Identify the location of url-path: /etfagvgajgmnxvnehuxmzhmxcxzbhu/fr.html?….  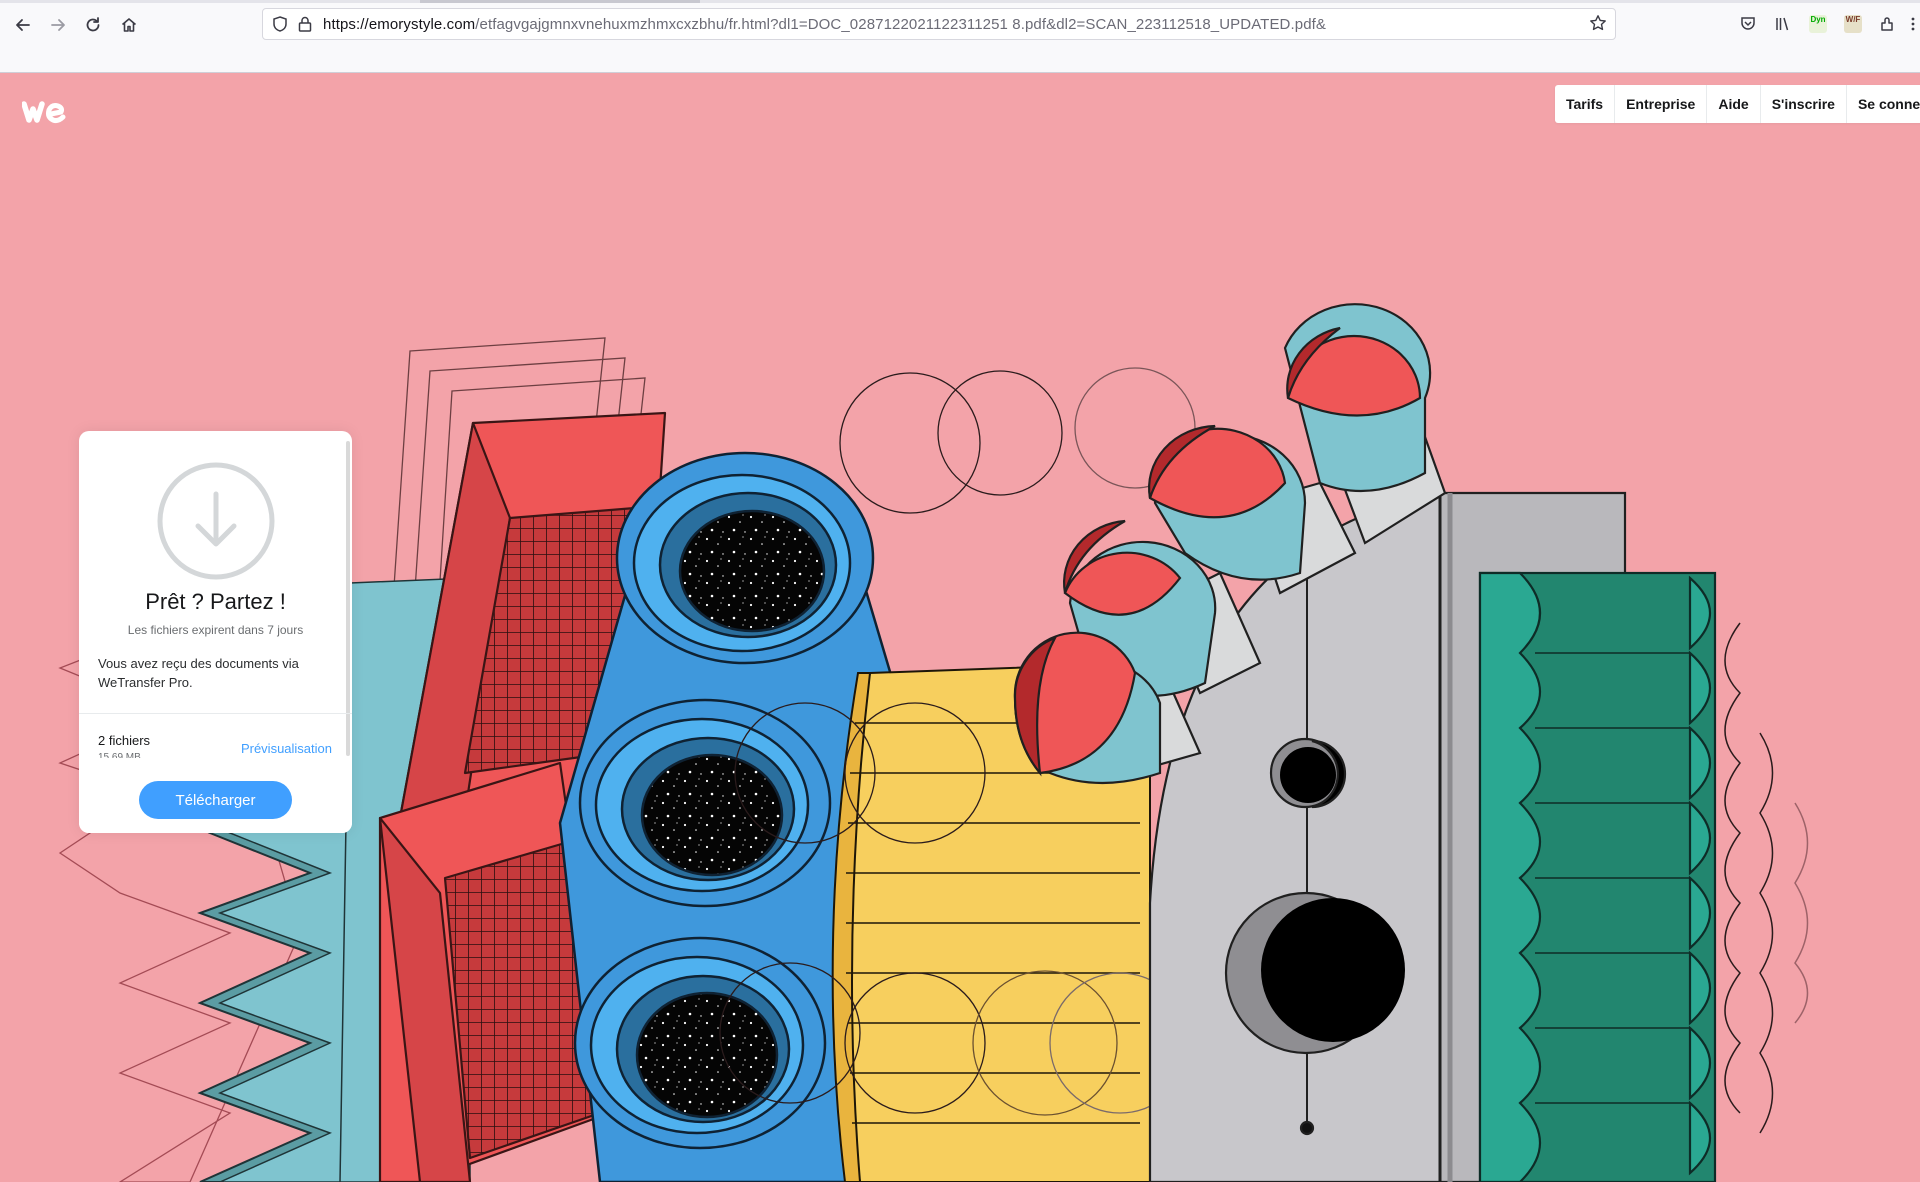
(901, 24).